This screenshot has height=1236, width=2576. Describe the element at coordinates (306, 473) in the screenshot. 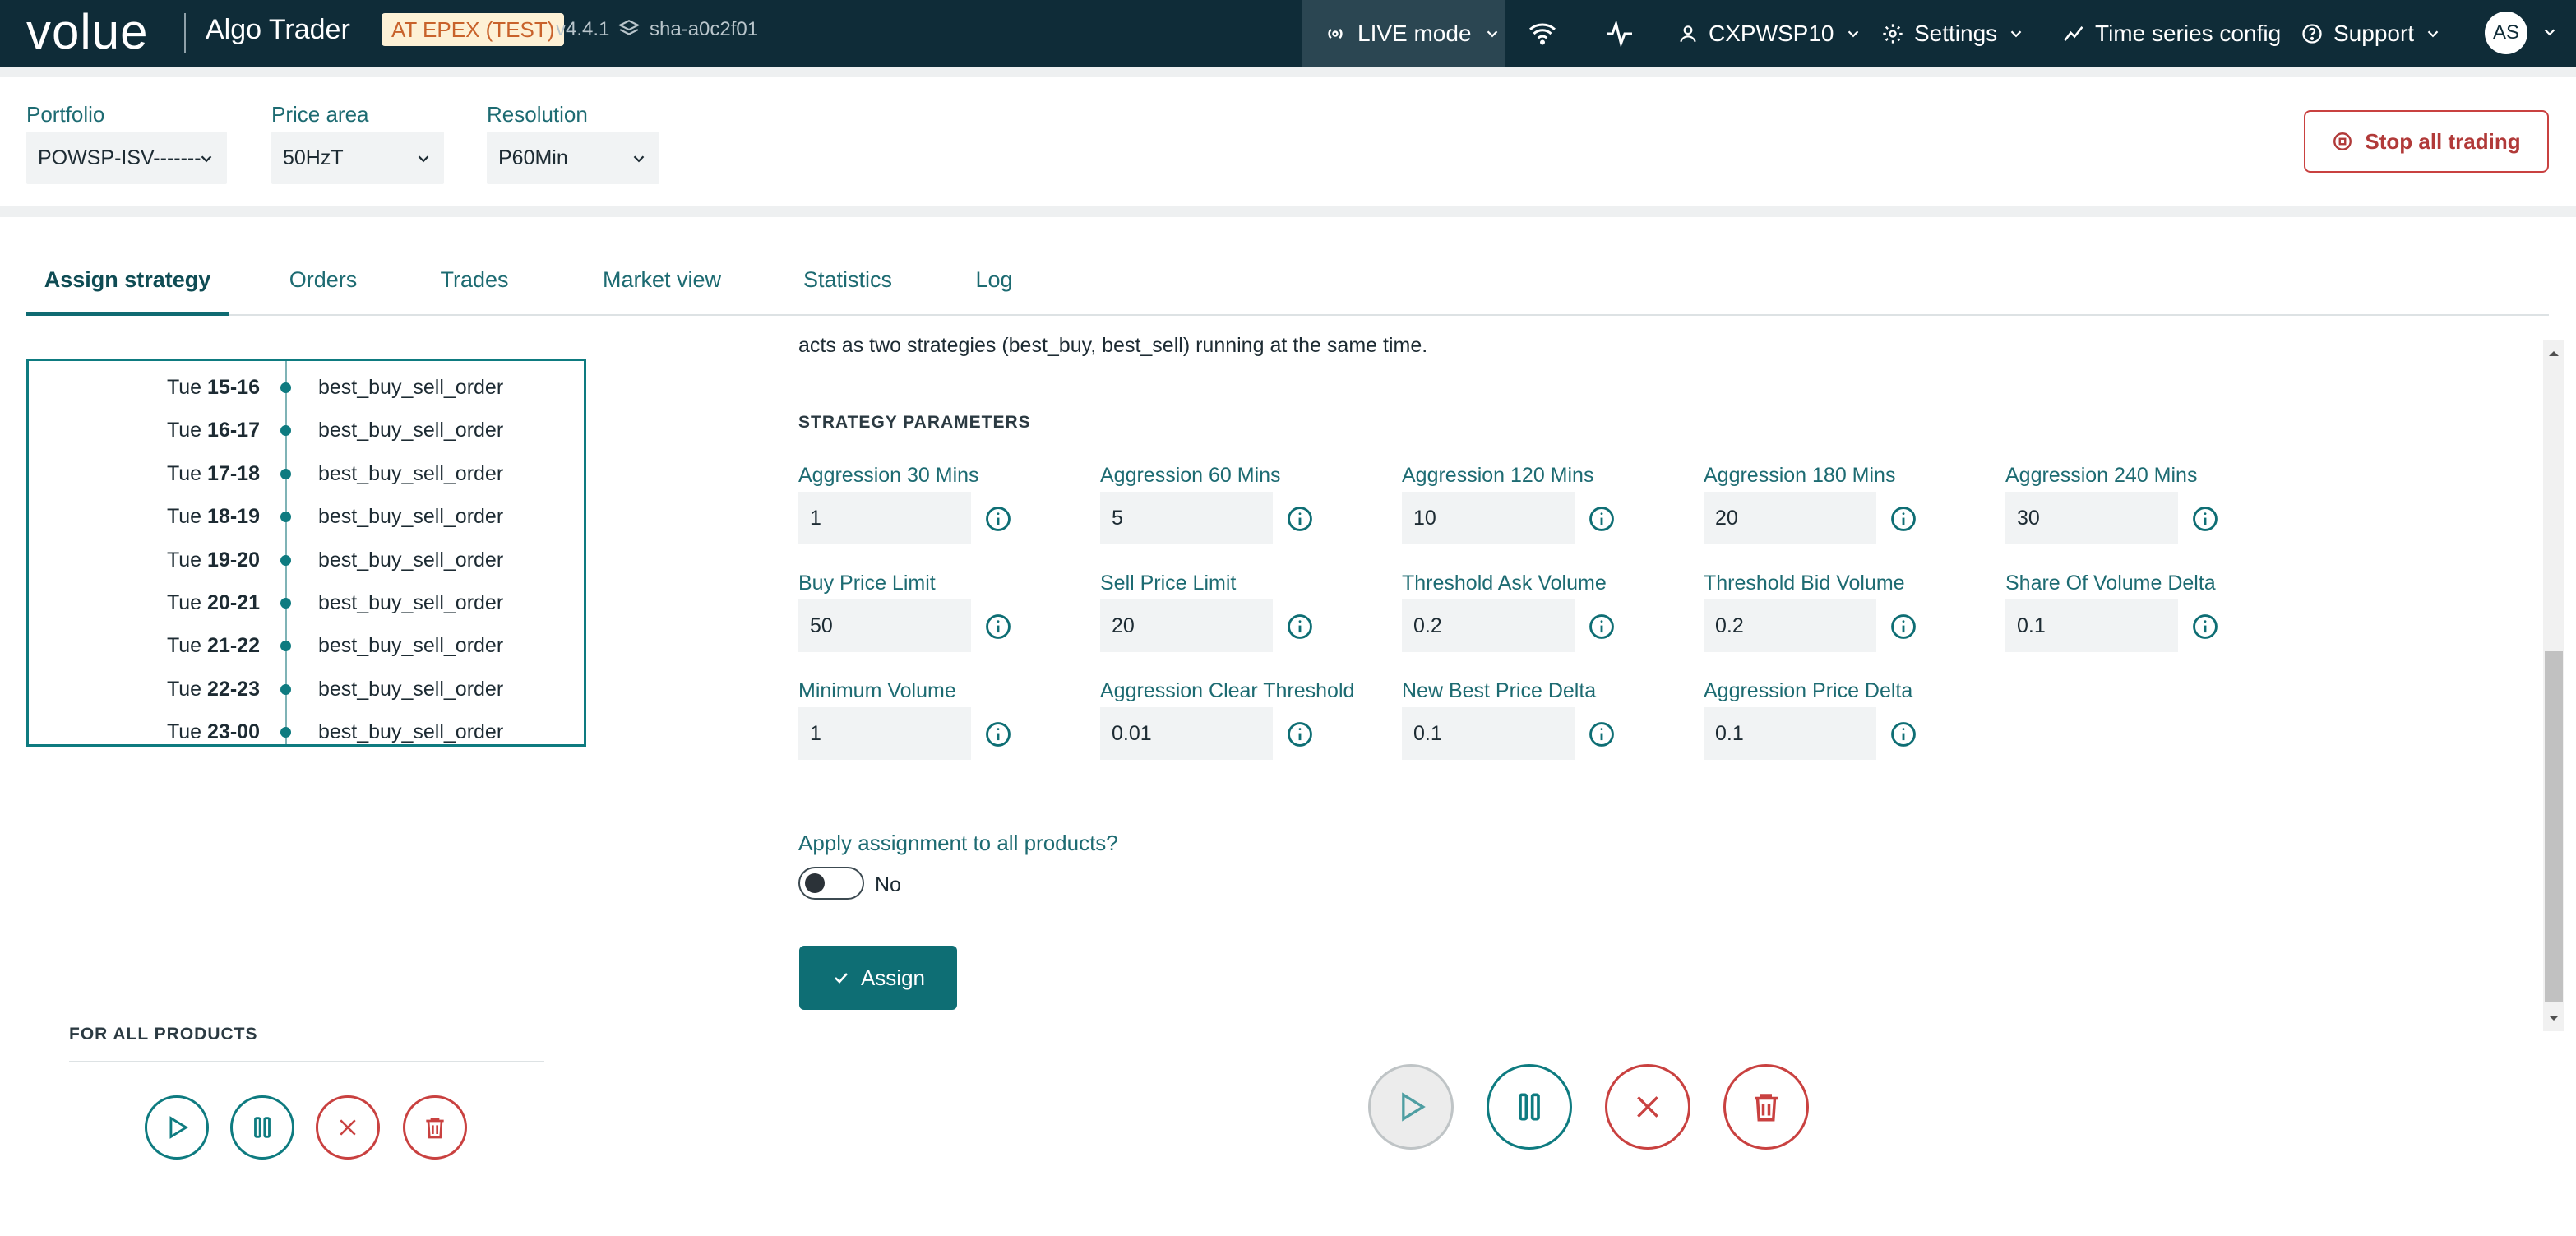

I see `product-row: Tue 17-18 best_buy_sell_order` at that location.